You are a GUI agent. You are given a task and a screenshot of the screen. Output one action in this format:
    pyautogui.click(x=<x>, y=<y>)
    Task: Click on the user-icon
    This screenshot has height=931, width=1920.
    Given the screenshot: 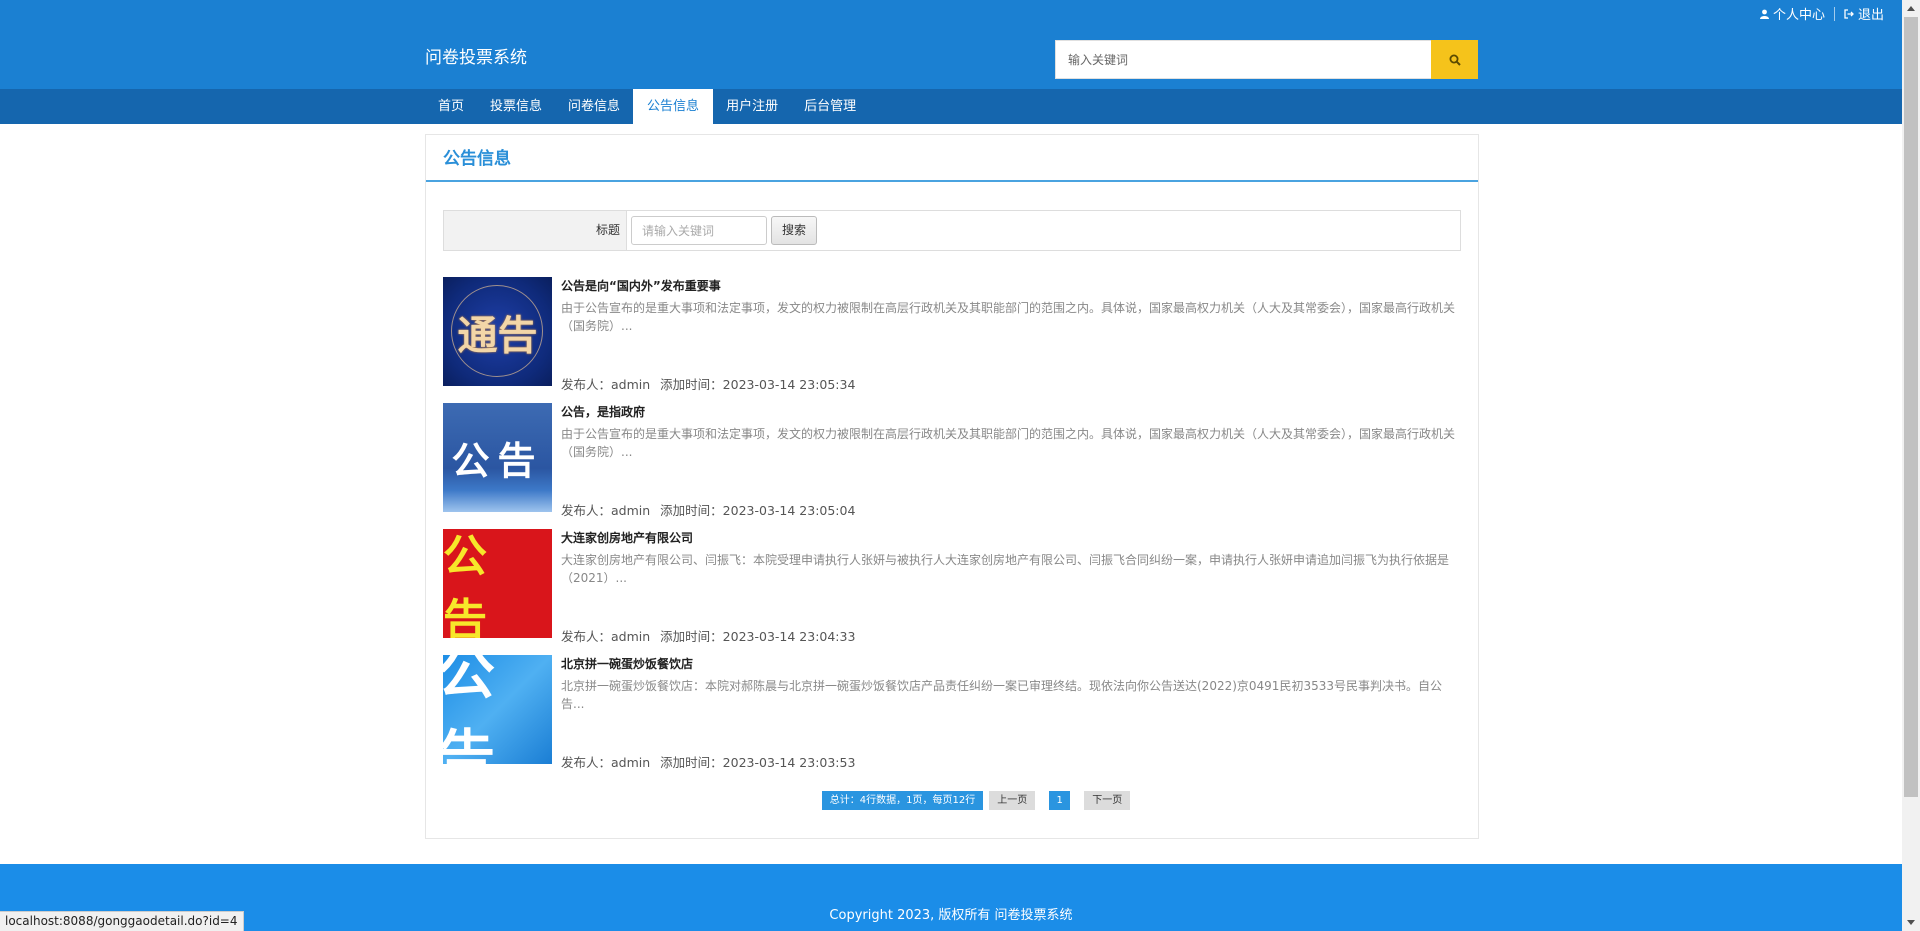 What is the action you would take?
    pyautogui.click(x=1764, y=14)
    